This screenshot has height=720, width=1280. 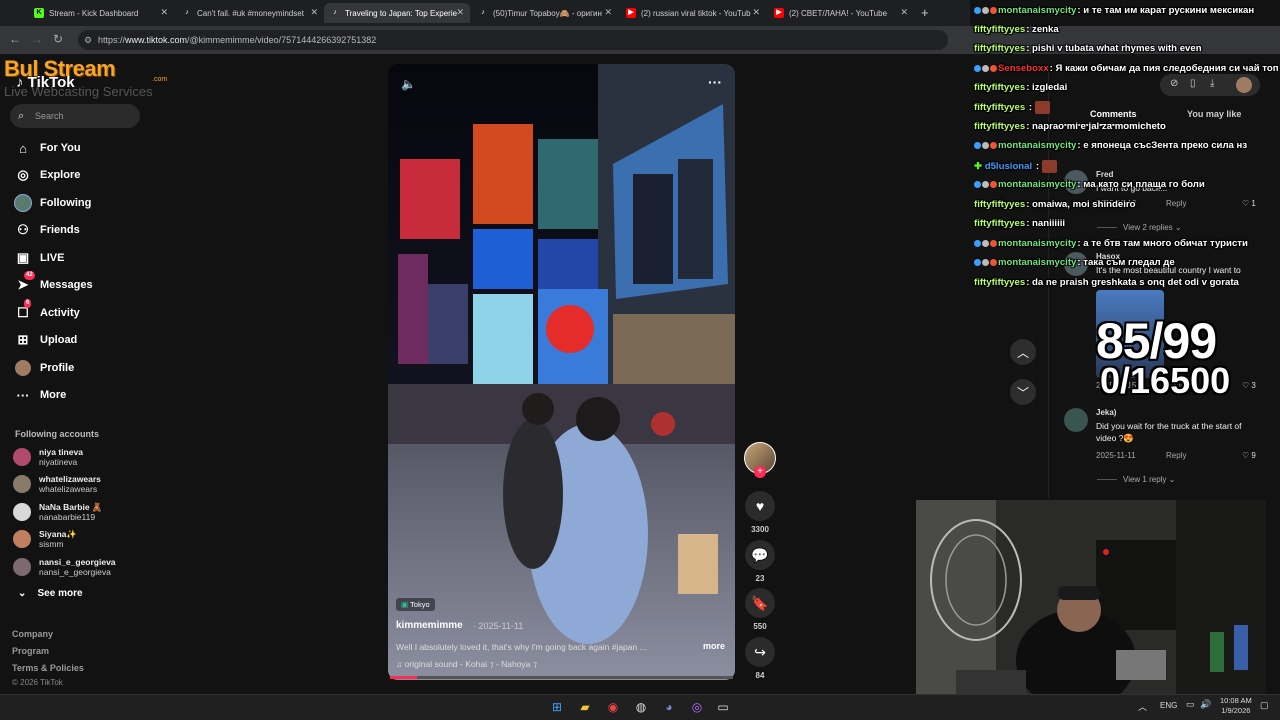 I want to click on previous-video-button: ︿, so click(x=1023, y=352).